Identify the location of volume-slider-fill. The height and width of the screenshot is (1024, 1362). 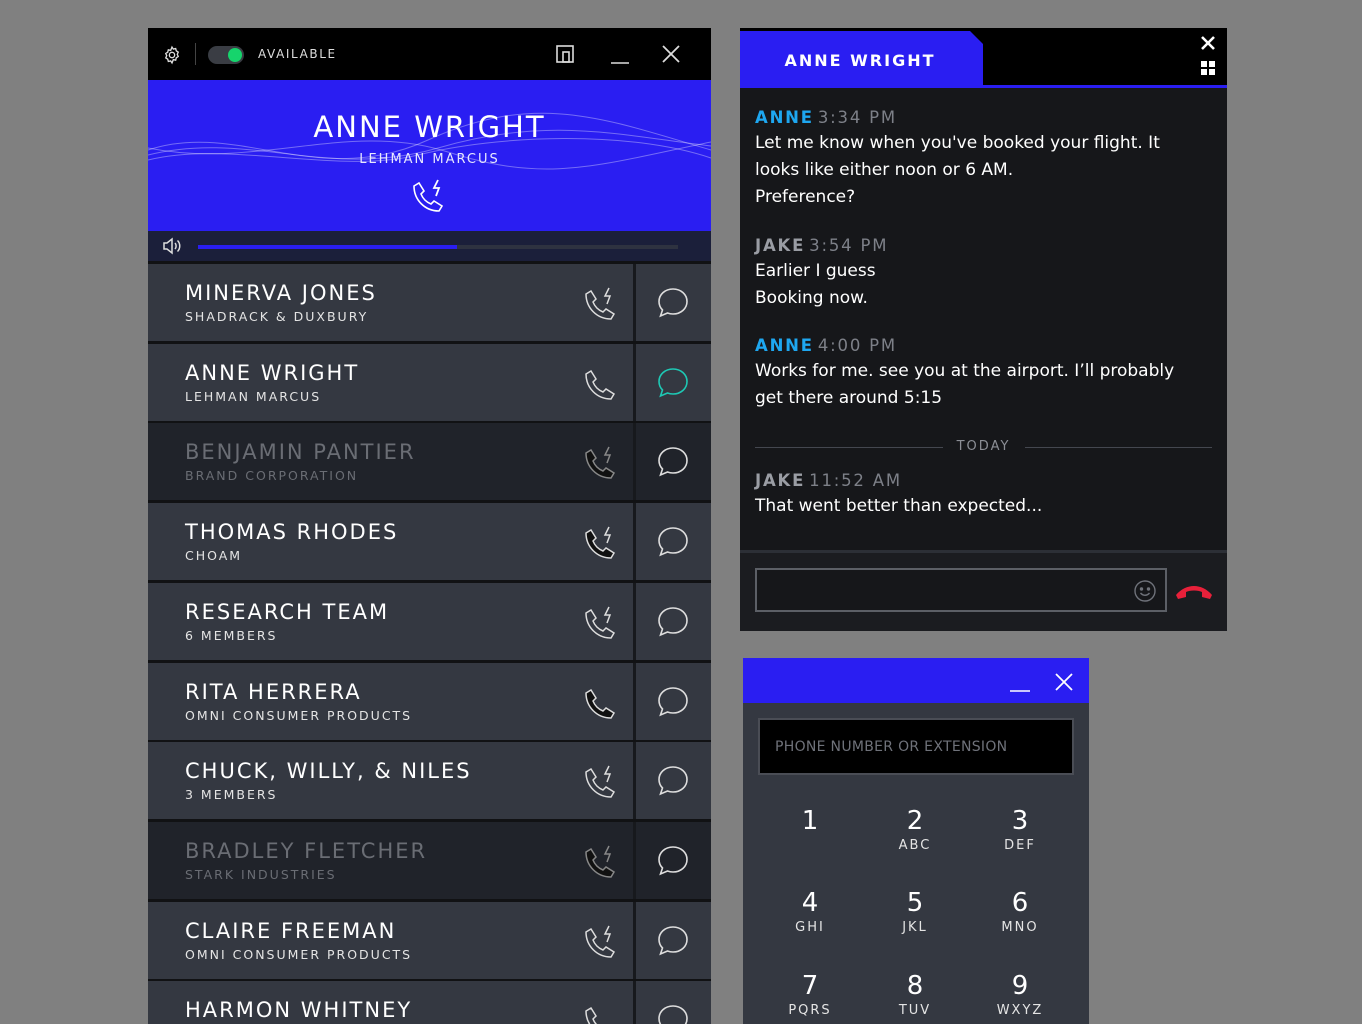
(328, 247).